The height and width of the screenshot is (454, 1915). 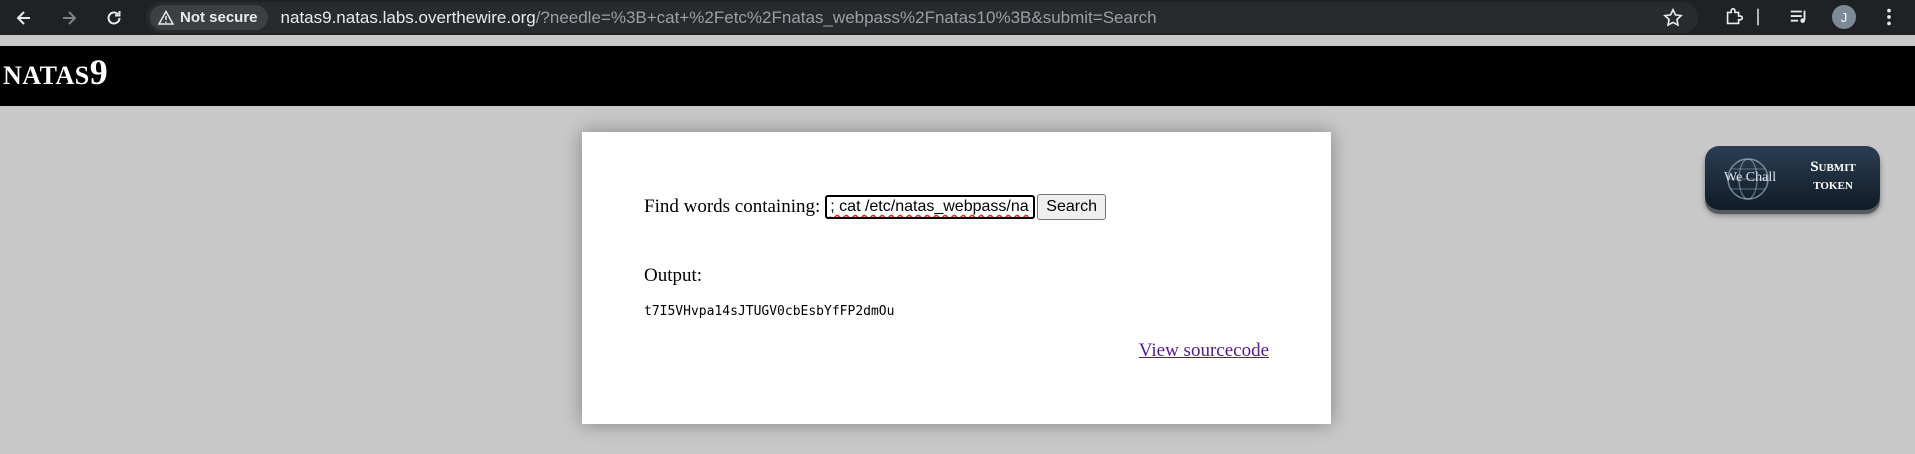 What do you see at coordinates (69, 18) in the screenshot?
I see `forward-arrow-icon` at bounding box center [69, 18].